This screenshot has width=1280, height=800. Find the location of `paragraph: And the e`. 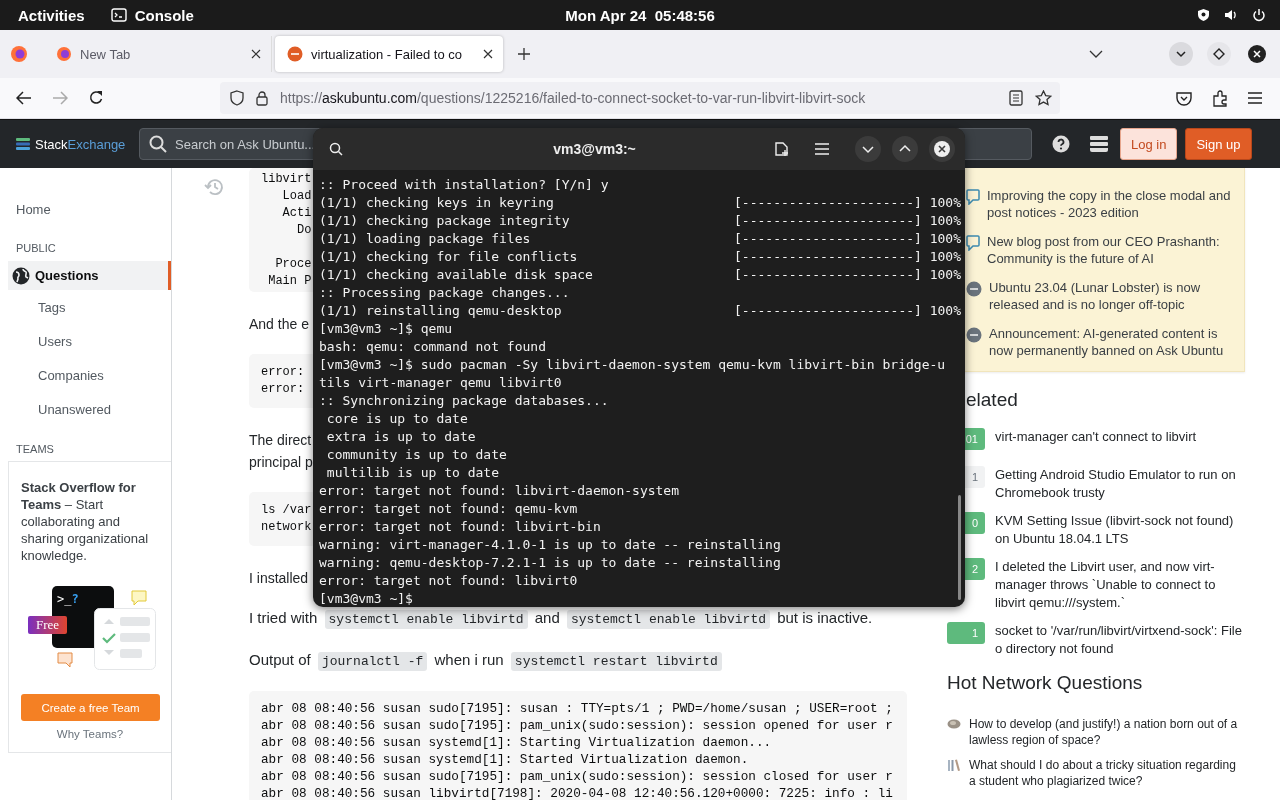

paragraph: And the e is located at coordinates (279, 324).